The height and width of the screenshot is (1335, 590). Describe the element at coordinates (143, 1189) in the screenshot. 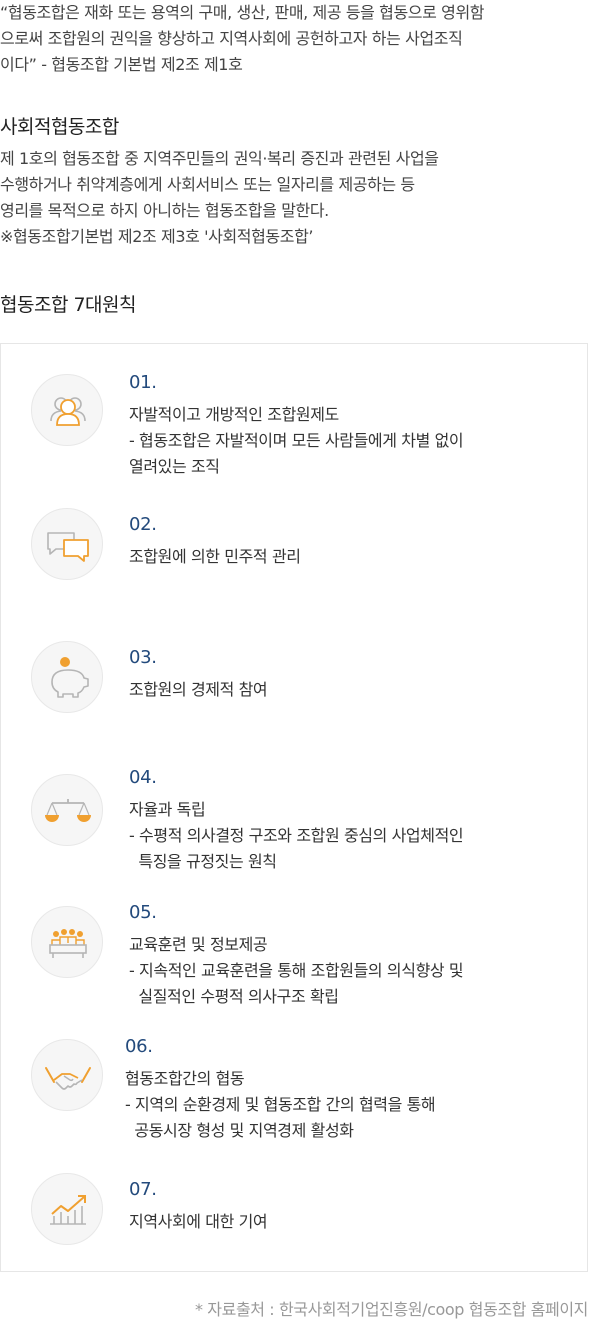

I see `principle-number: 07.` at that location.